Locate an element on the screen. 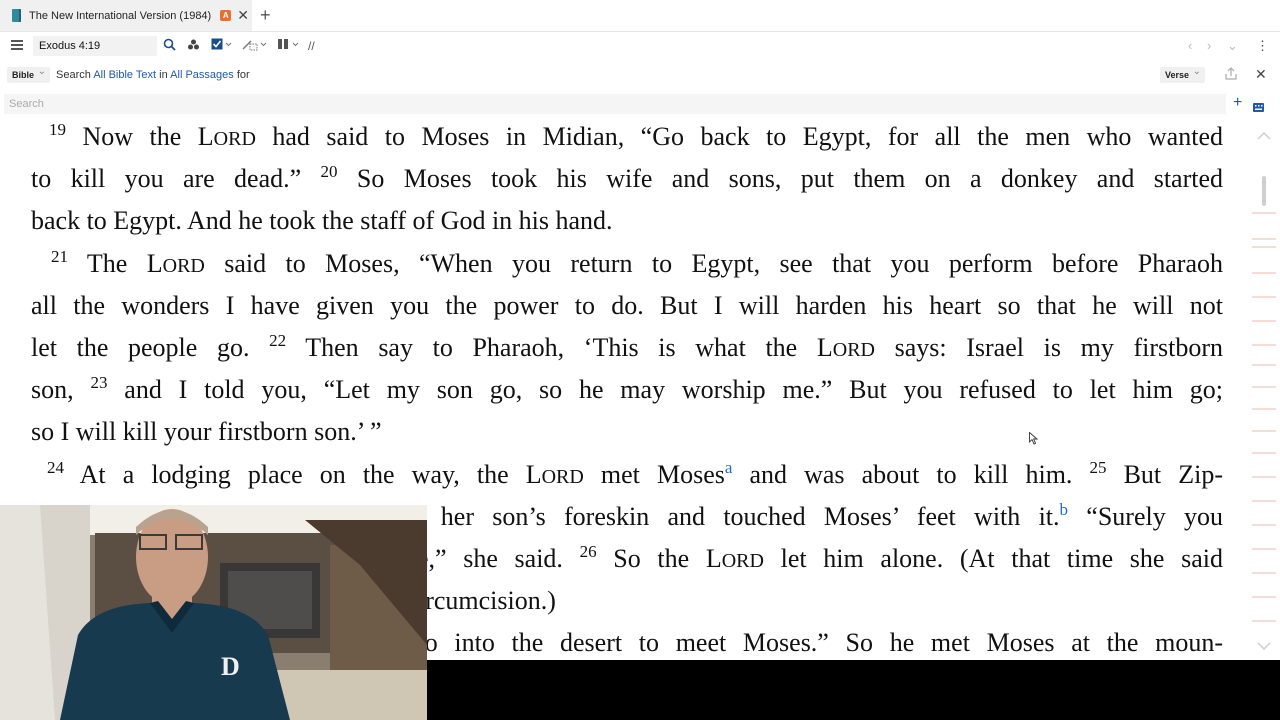 The image size is (1280, 720). verse-text: son, is located at coordinates (61, 390).